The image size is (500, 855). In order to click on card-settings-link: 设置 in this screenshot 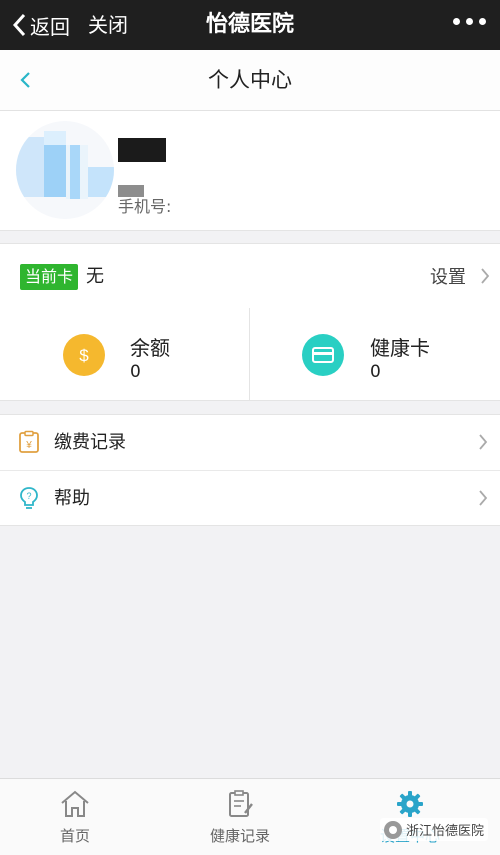, I will do `click(460, 276)`.